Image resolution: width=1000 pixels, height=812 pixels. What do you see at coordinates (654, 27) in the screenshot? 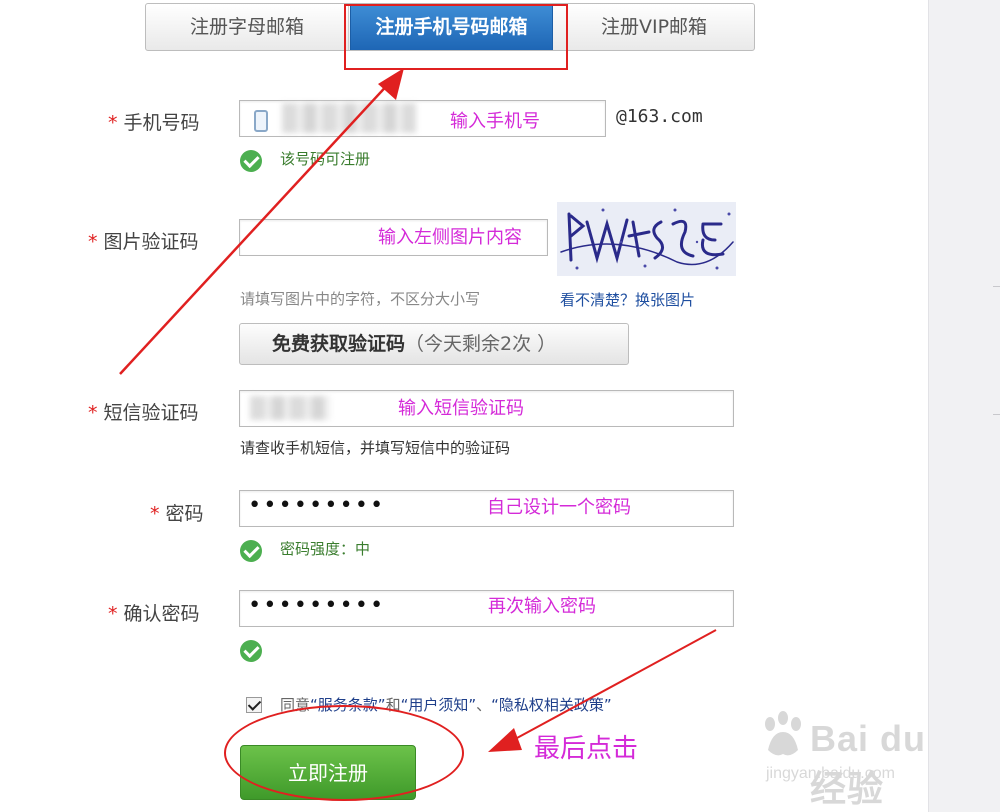
I see `tab-vip-email: 注册VIP邮箱` at bounding box center [654, 27].